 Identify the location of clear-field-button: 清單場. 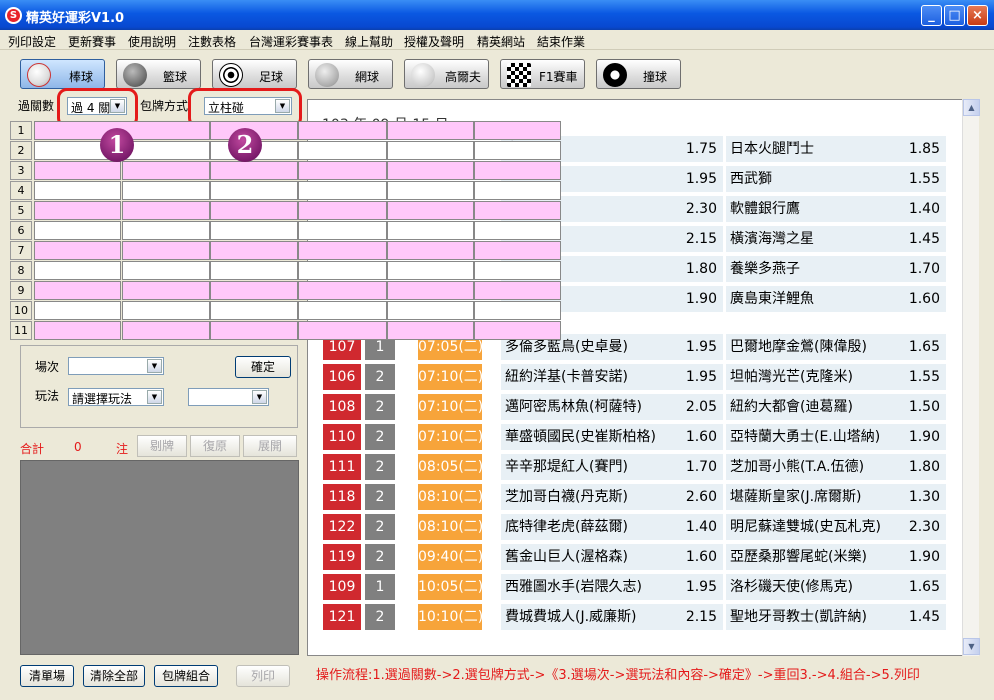
(47, 676).